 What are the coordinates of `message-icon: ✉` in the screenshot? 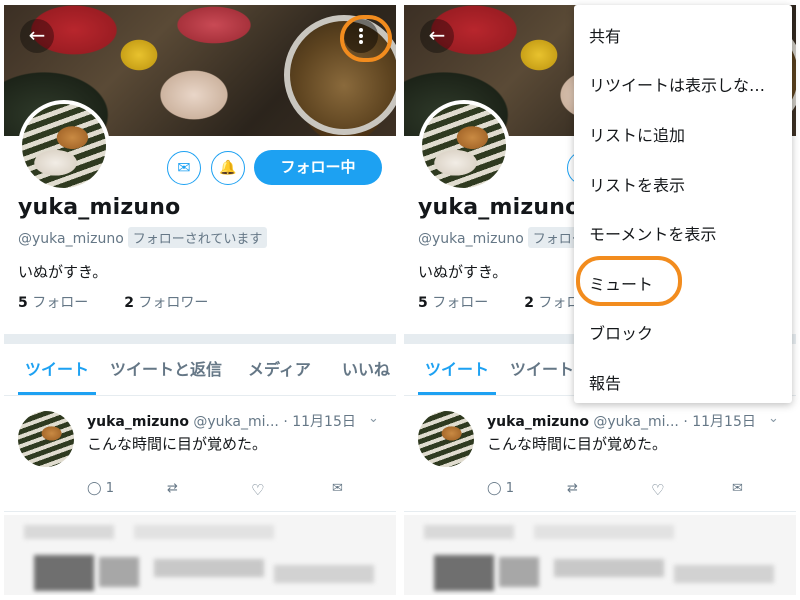 It's located at (184, 168).